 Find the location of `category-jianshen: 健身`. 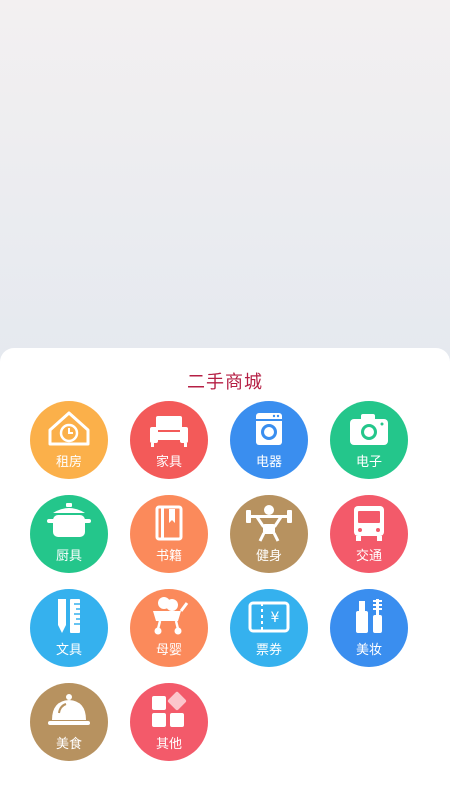

category-jianshen: 健身 is located at coordinates (269, 534).